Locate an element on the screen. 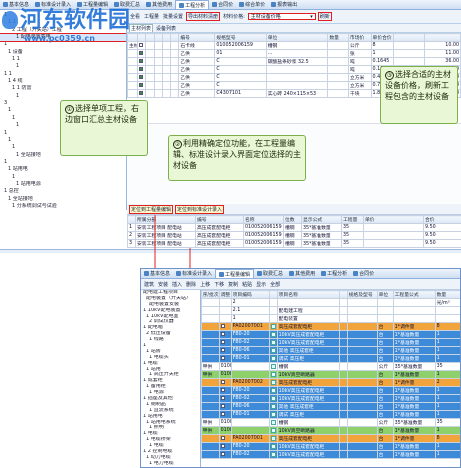 The height and width of the screenshot is (468, 461). tree-node: 1 分系统调试与试验 is located at coordinates (63, 206).